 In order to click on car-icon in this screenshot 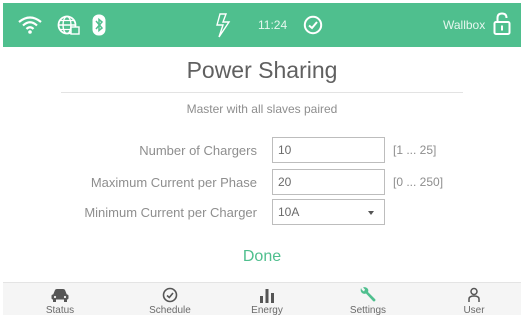, I will do `click(60, 295)`.